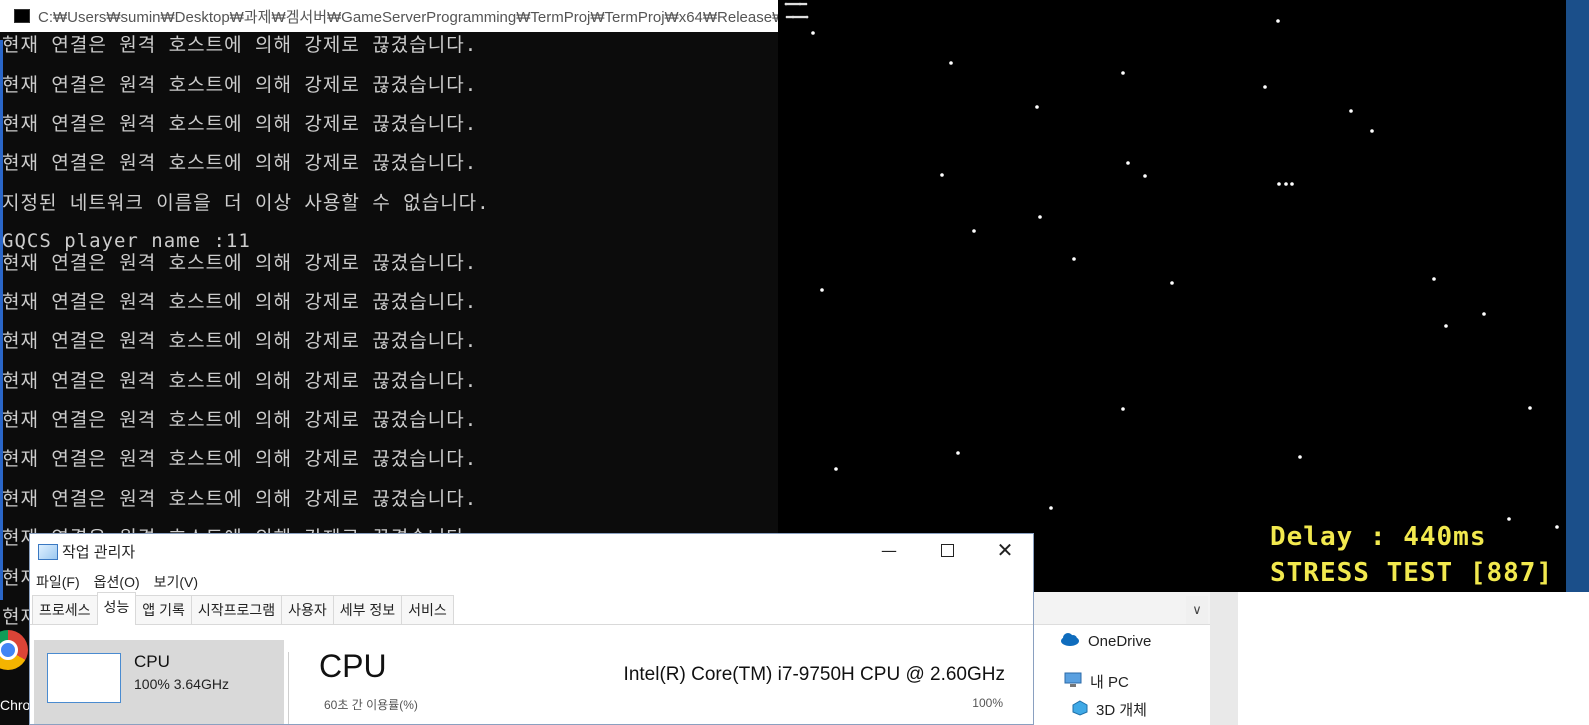 The height and width of the screenshot is (725, 1589). I want to click on utilization-max: 100%, so click(987, 703).